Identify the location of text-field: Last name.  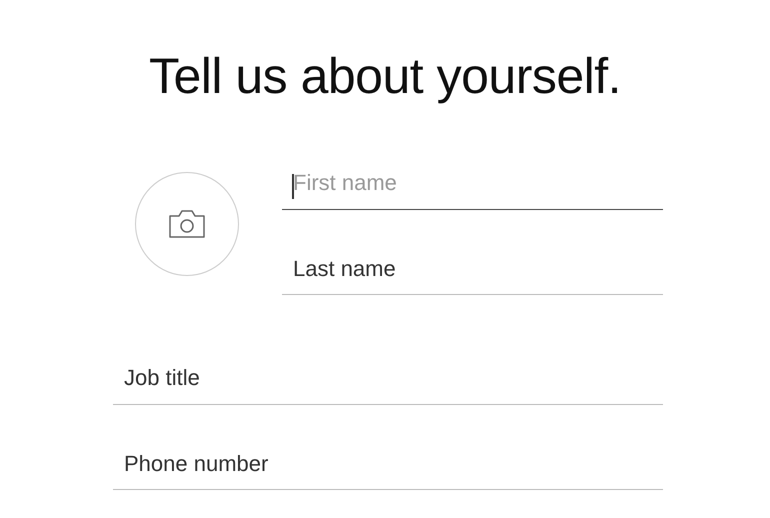
(472, 266).